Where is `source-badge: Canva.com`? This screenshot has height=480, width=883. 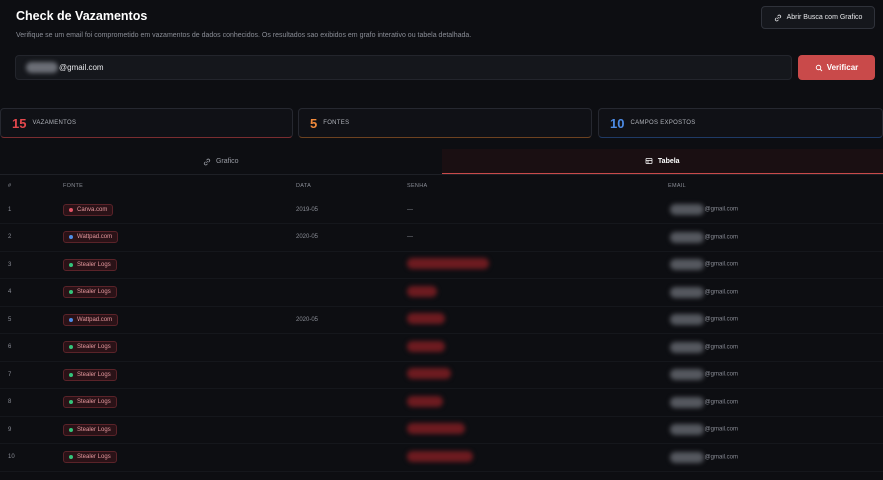
source-badge: Canva.com is located at coordinates (88, 209).